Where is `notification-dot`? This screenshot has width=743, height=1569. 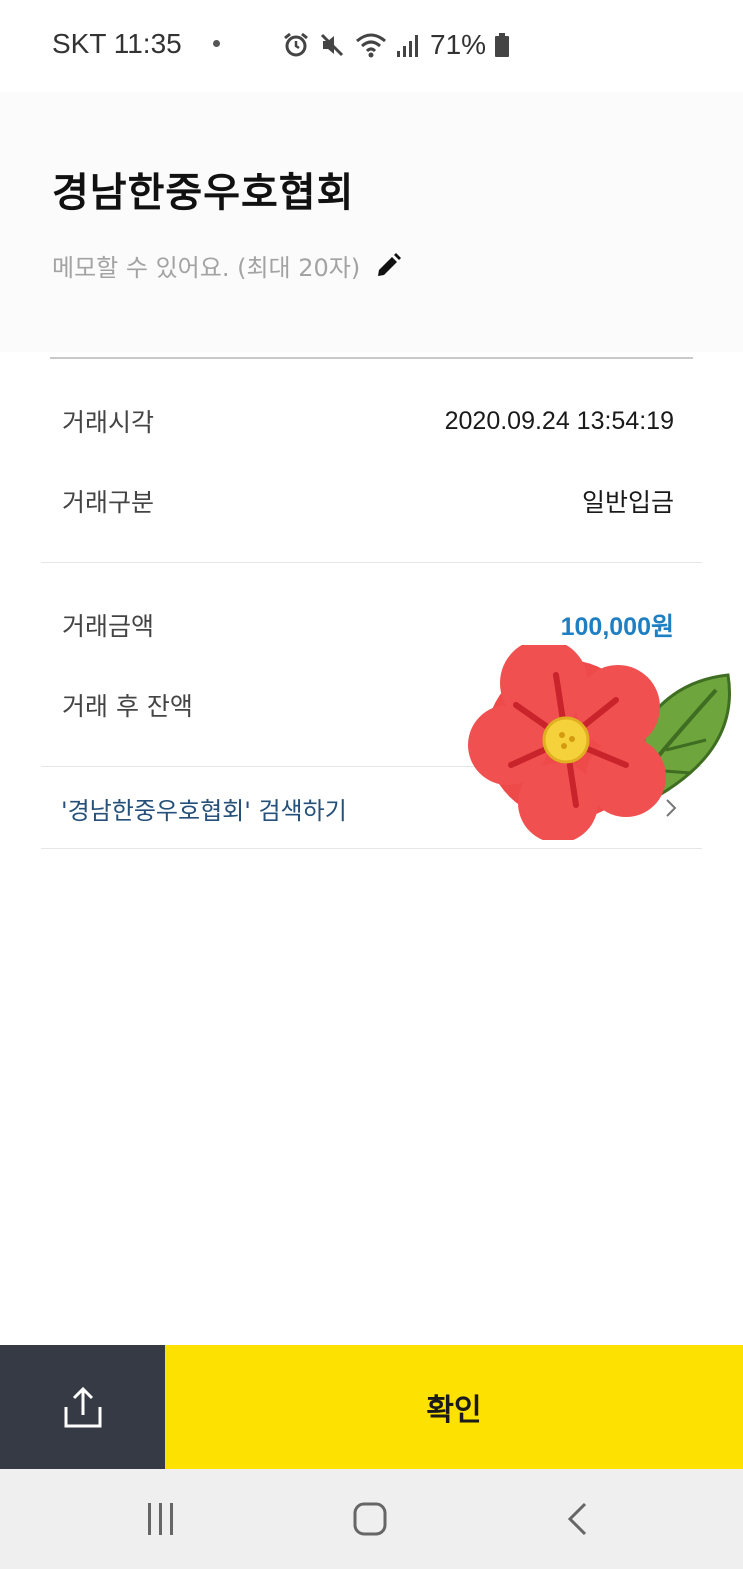 notification-dot is located at coordinates (216, 43).